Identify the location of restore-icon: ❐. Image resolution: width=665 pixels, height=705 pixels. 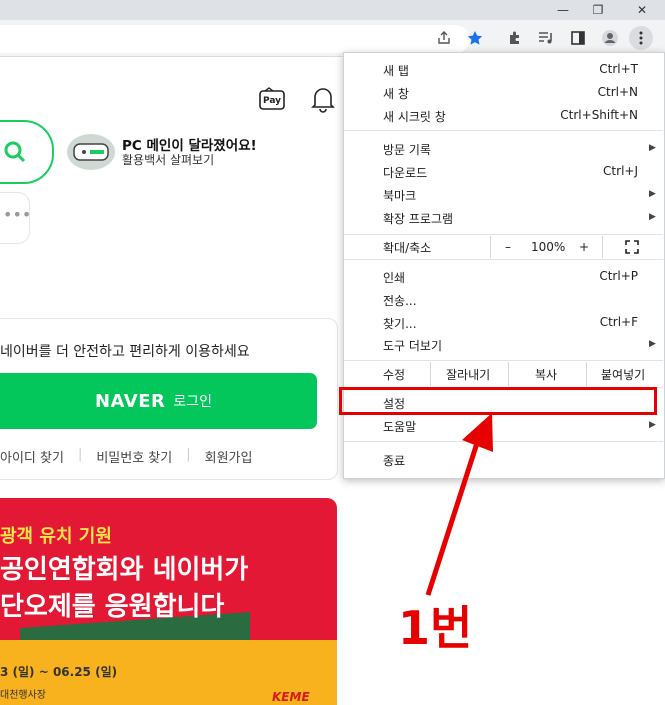
(598, 10).